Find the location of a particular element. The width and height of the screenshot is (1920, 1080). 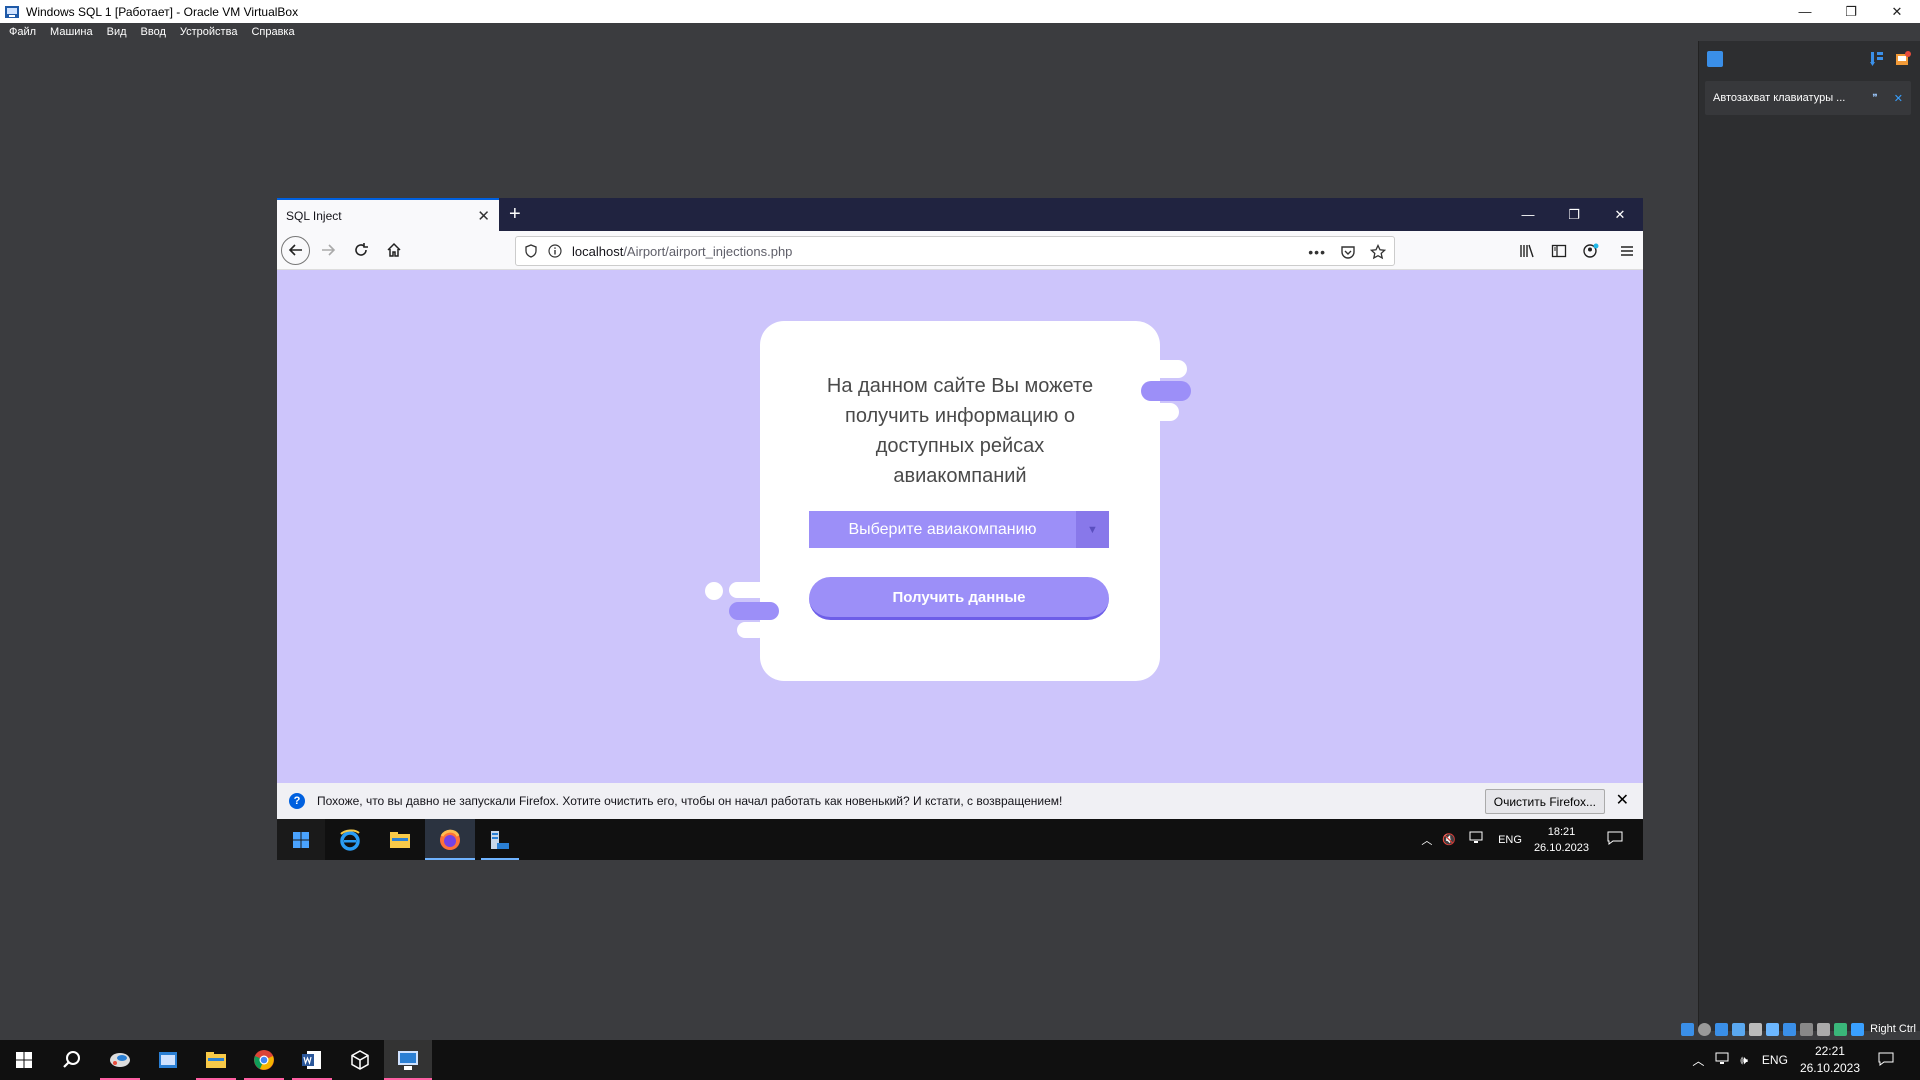

host-taskbar-vm-window is located at coordinates (408, 1060).